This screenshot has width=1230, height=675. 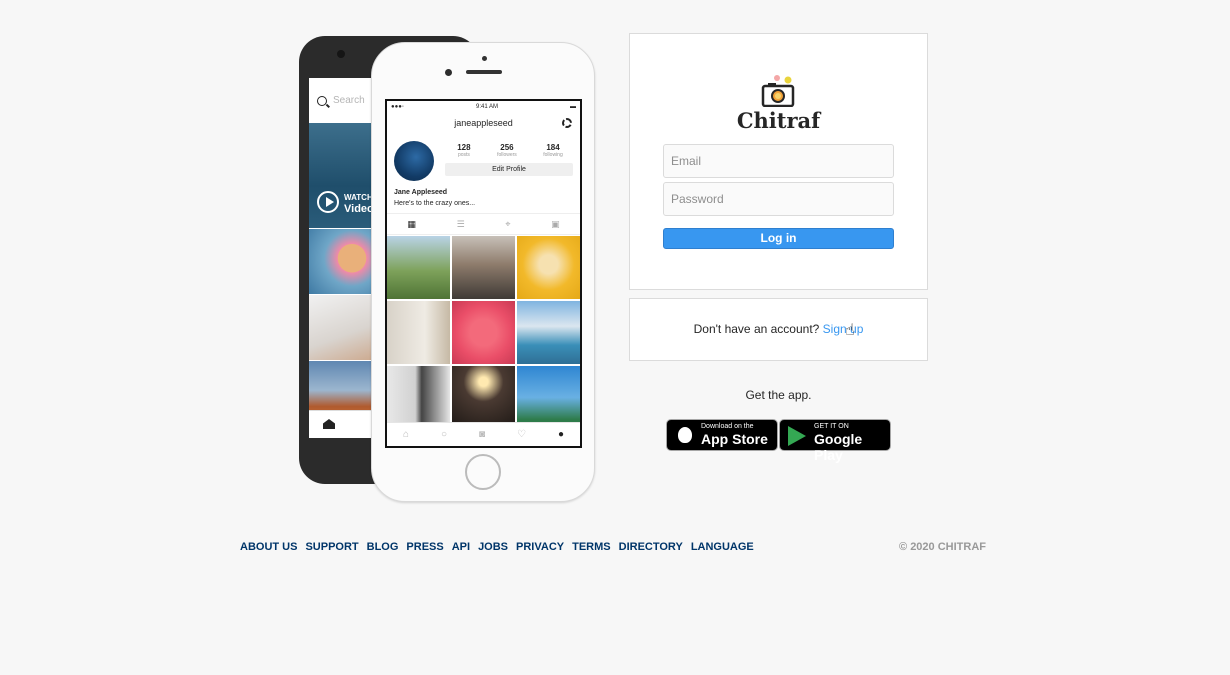 What do you see at coordinates (843, 329) in the screenshot?
I see `signup-link: Sign up` at bounding box center [843, 329].